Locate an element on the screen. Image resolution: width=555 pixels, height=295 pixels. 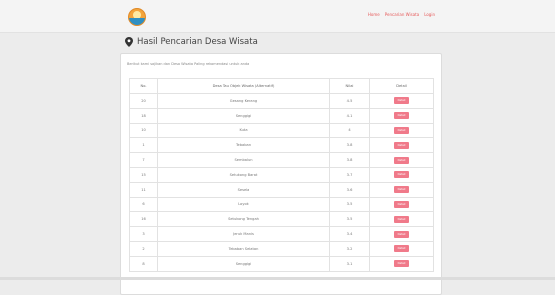
cell-no: 20 is located at coordinates (143, 101).